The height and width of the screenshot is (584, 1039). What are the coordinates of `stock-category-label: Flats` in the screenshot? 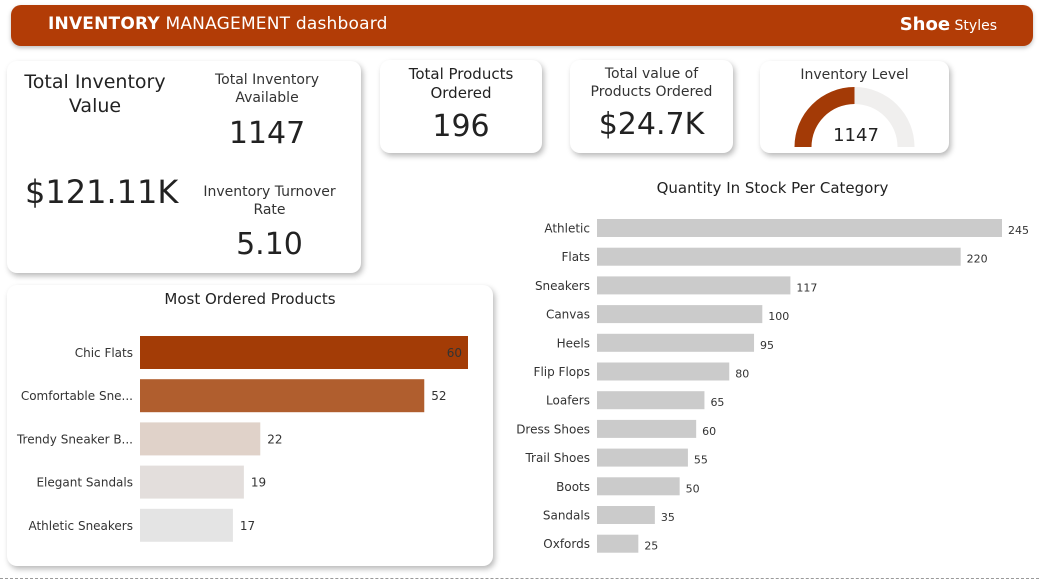 It's located at (575, 257).